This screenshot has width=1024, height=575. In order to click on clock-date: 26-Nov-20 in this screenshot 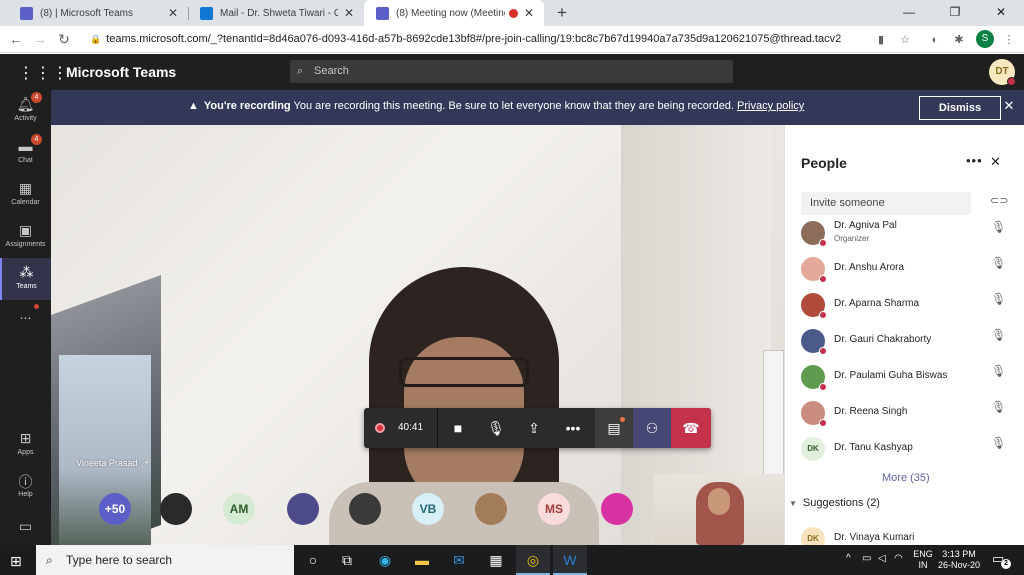, I will do `click(959, 565)`.